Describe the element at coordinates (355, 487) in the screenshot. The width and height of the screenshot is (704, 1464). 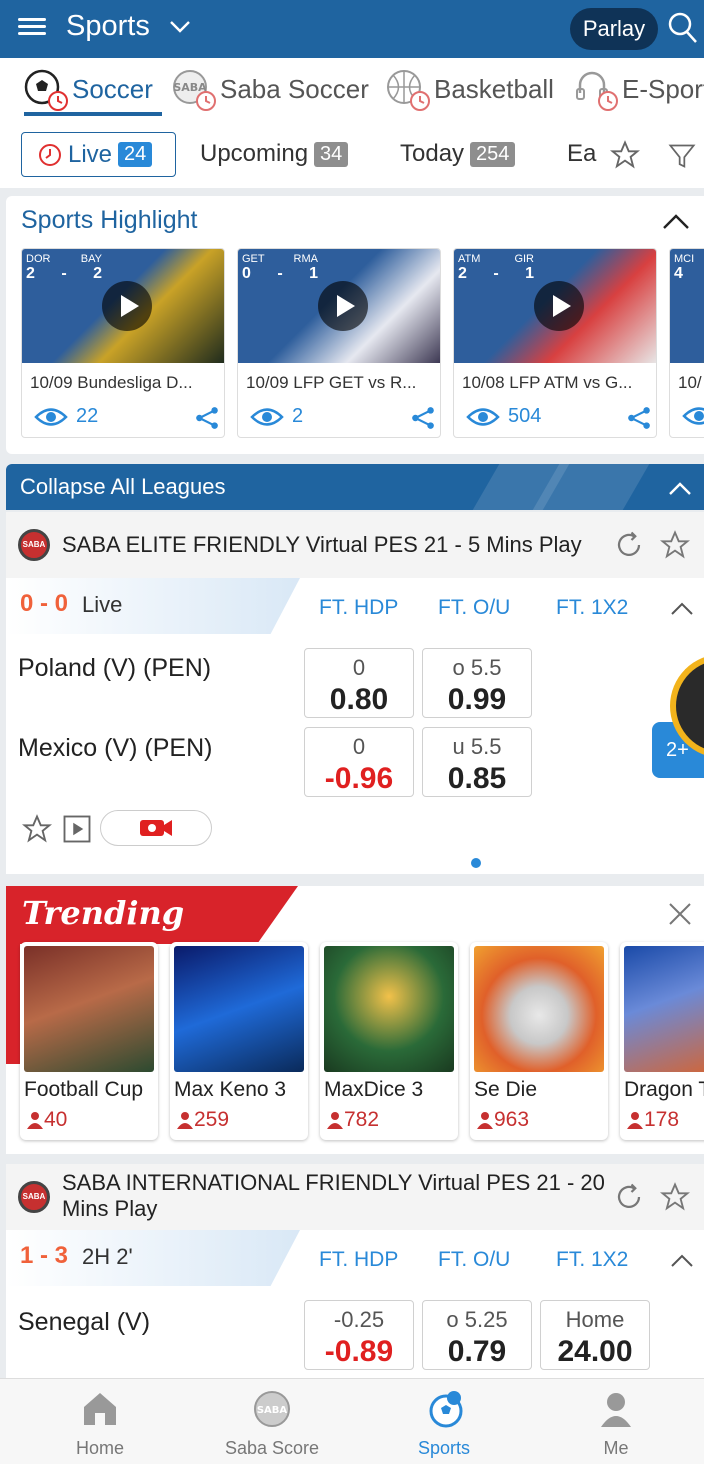
I see `collapse-all-leagues-bar: Collapse All Leagues` at that location.